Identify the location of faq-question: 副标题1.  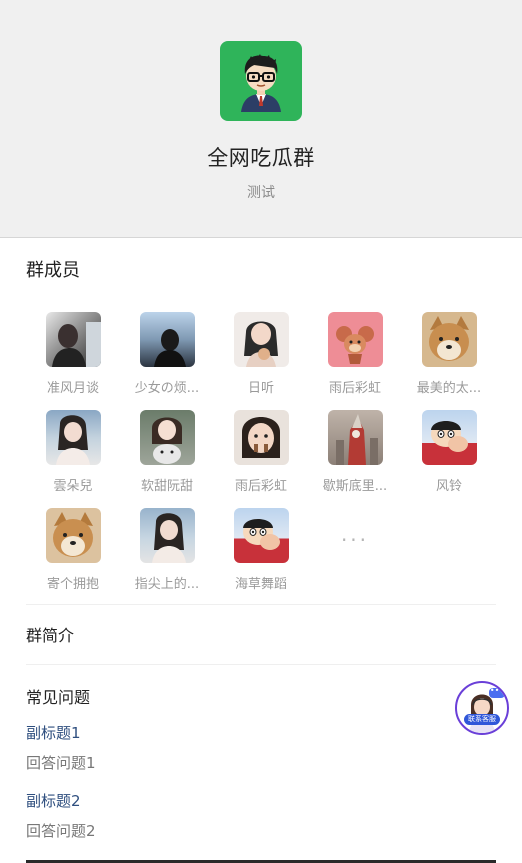
(53, 732).